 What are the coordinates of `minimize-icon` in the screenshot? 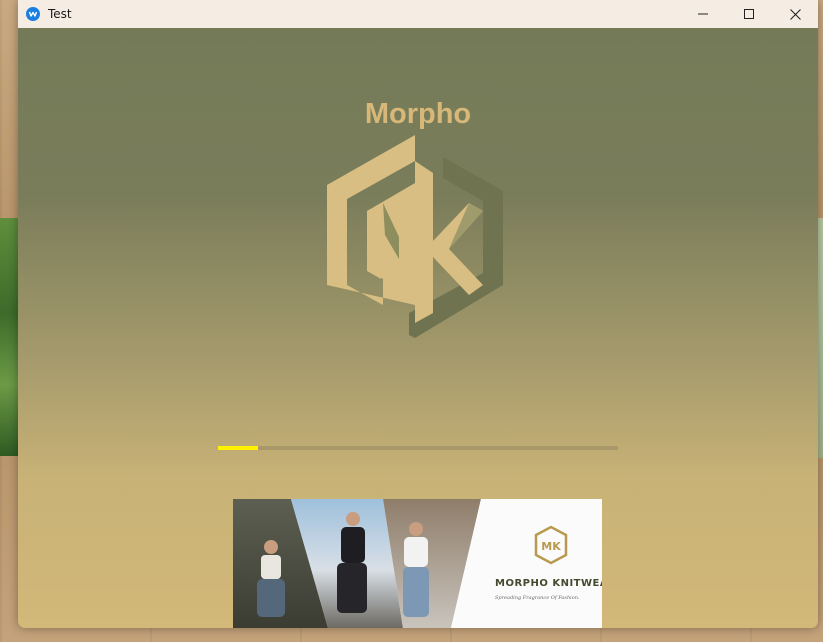 It's located at (703, 14).